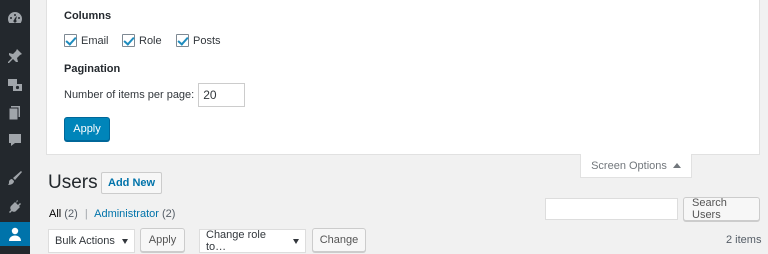 The image size is (768, 254). What do you see at coordinates (15, 127) in the screenshot?
I see `admin-sidebar` at bounding box center [15, 127].